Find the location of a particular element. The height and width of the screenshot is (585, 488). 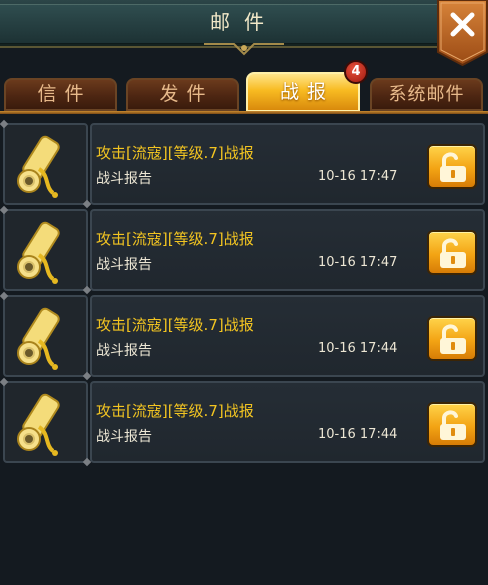

tab-inbox-label: 信件 is located at coordinates (64, 94).